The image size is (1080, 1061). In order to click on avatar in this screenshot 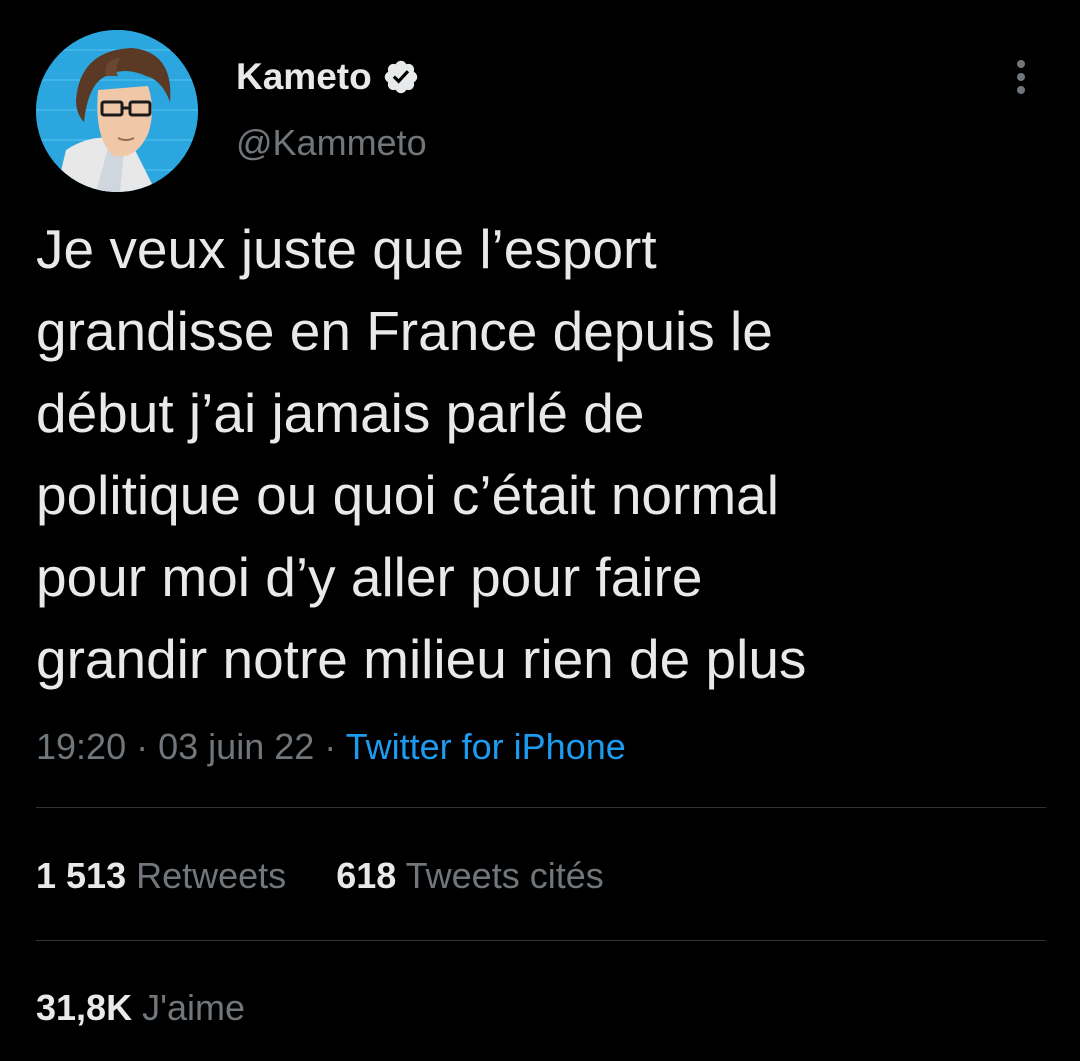, I will do `click(117, 111)`.